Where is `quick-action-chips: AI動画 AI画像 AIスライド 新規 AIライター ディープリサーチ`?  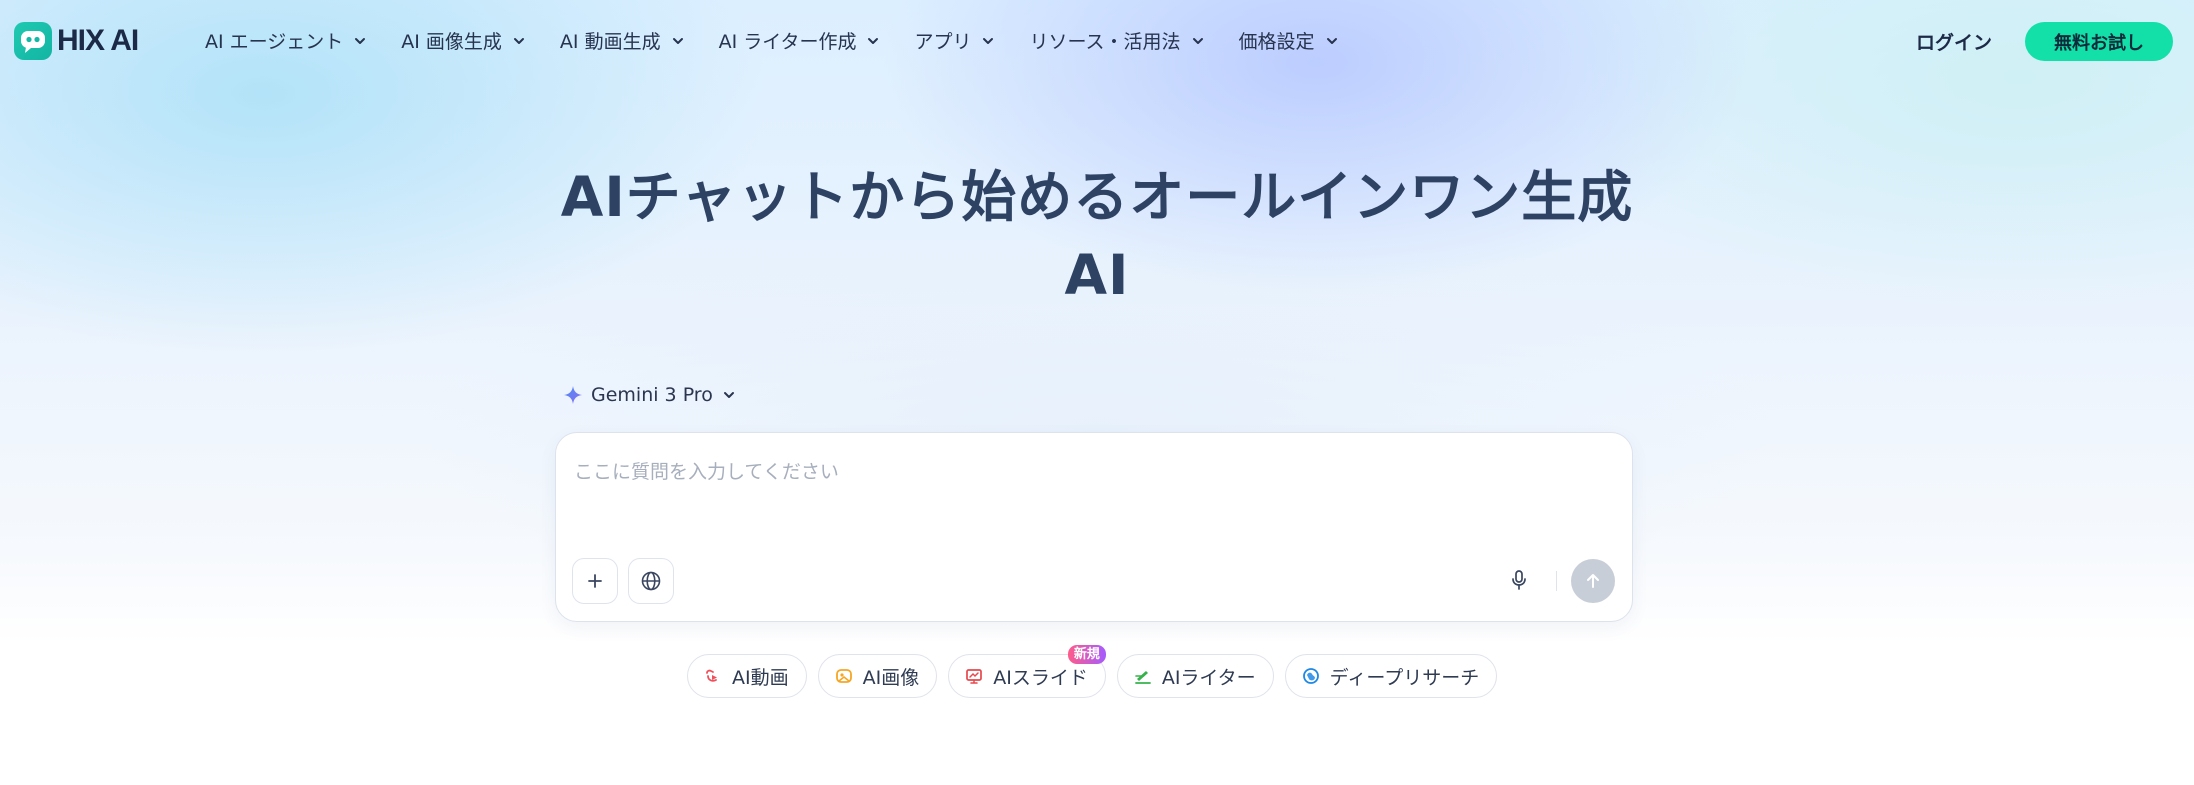
quick-action-chips: AI動画 AI画像 AIスライド 新規 AIライター ディープリサーチ is located at coordinates (1092, 671).